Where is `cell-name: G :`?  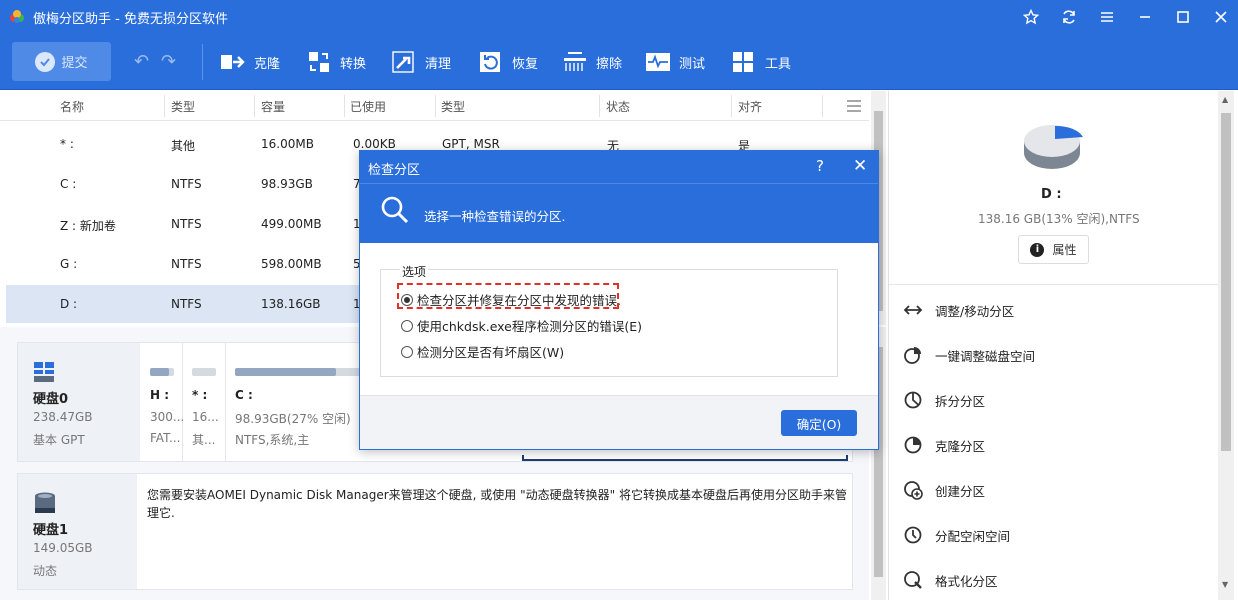
cell-name: G : is located at coordinates (69, 264).